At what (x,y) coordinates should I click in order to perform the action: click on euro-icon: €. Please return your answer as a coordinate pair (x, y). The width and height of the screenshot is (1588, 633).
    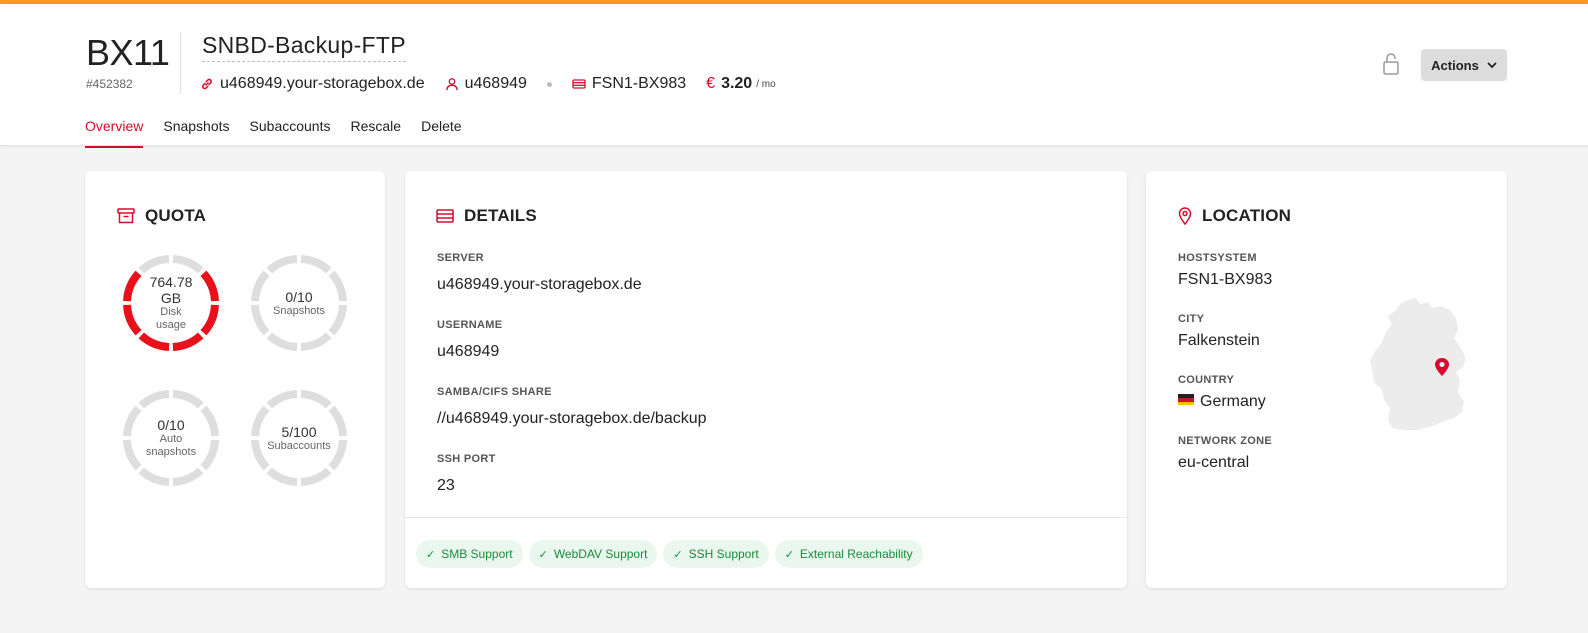
    Looking at the image, I should click on (711, 83).